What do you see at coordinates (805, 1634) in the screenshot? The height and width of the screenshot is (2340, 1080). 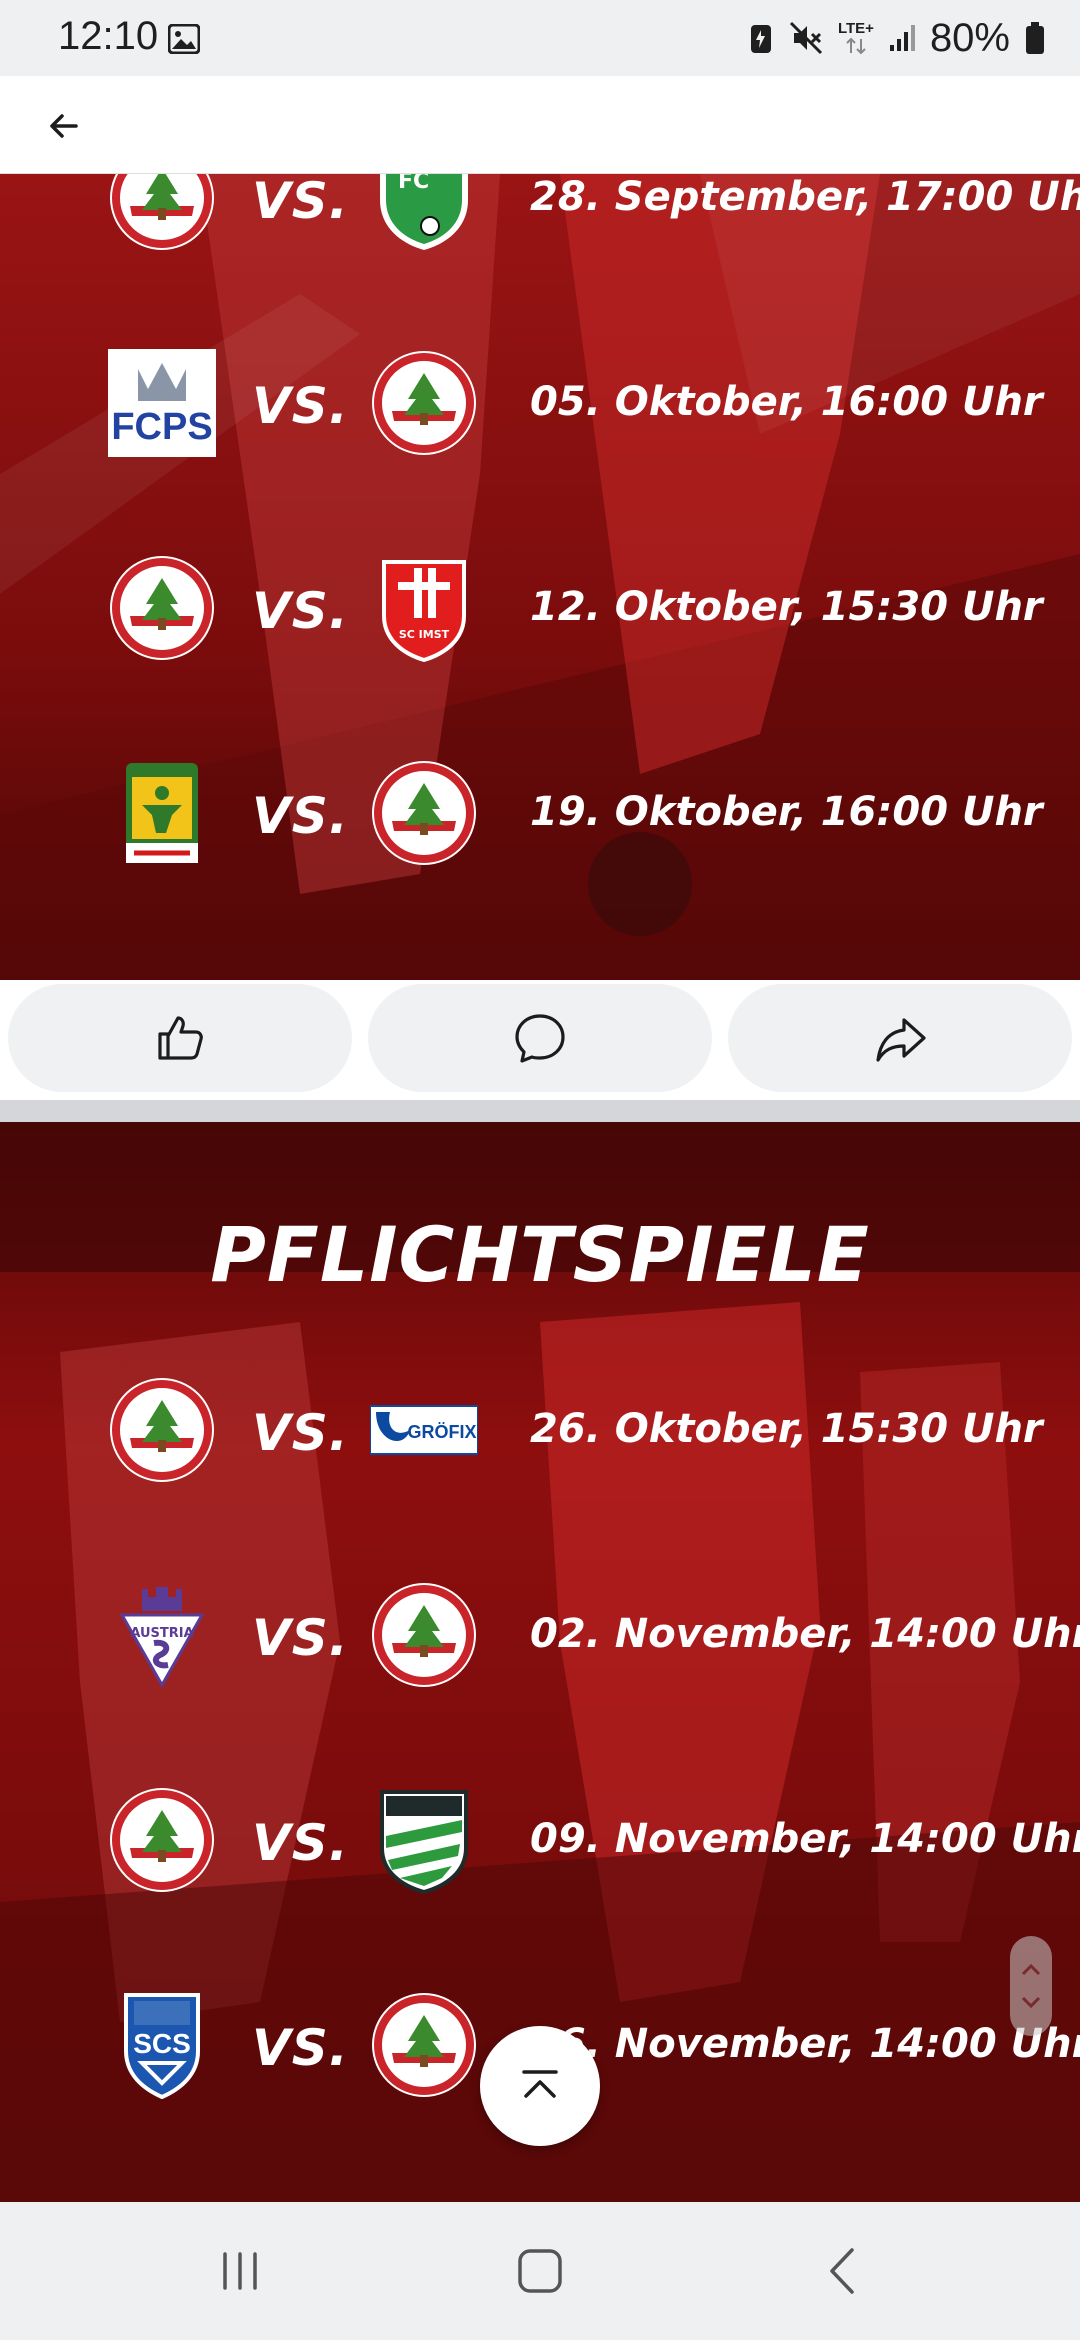 I see `fixture-date: 02. November, 14:00 Uhr` at bounding box center [805, 1634].